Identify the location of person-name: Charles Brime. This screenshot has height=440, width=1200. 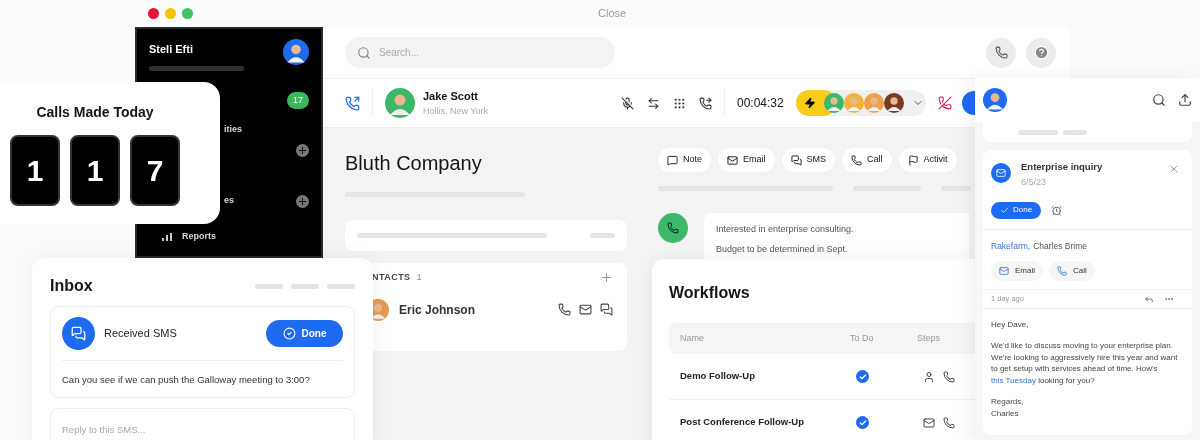
(1060, 246).